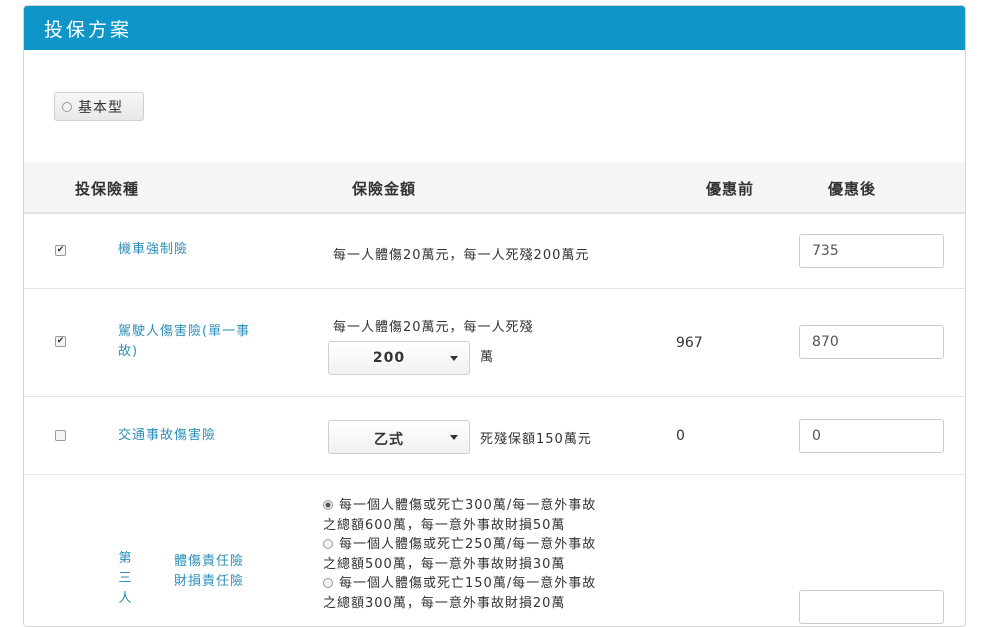 Image resolution: width=984 pixels, height=627 pixels. What do you see at coordinates (494, 28) in the screenshot?
I see `panel-header: 投保方案` at bounding box center [494, 28].